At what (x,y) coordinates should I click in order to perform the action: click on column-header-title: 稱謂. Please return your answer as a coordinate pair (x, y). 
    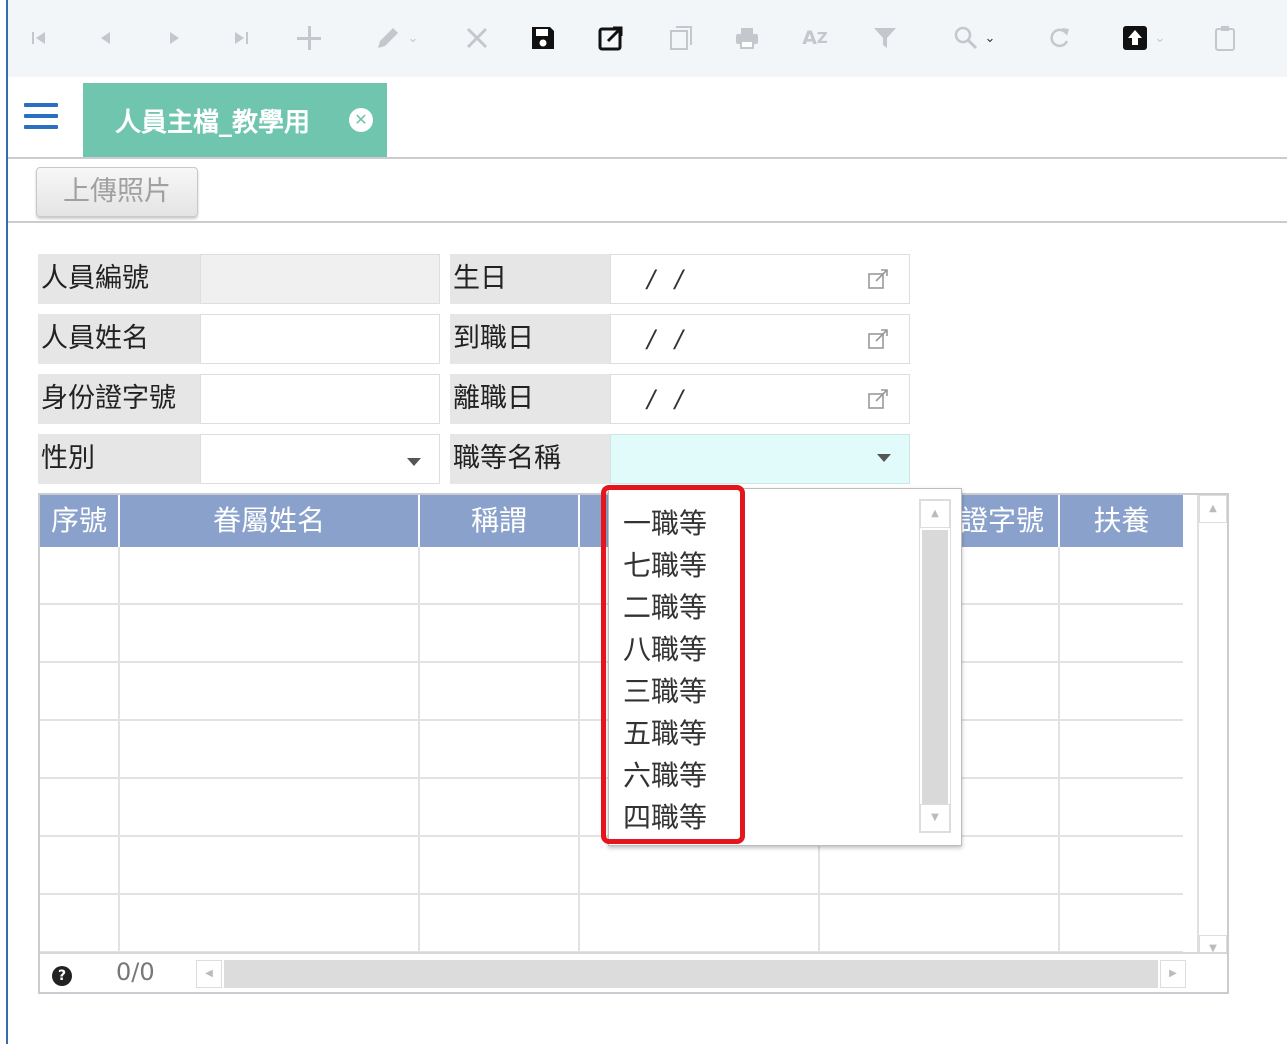
    Looking at the image, I should click on (500, 521).